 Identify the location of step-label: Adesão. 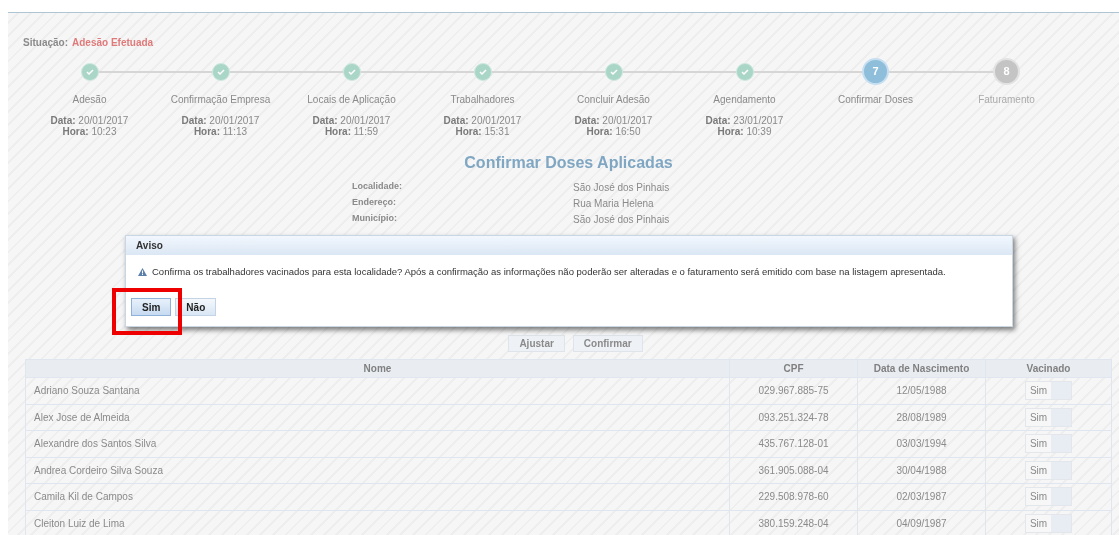
(89, 100).